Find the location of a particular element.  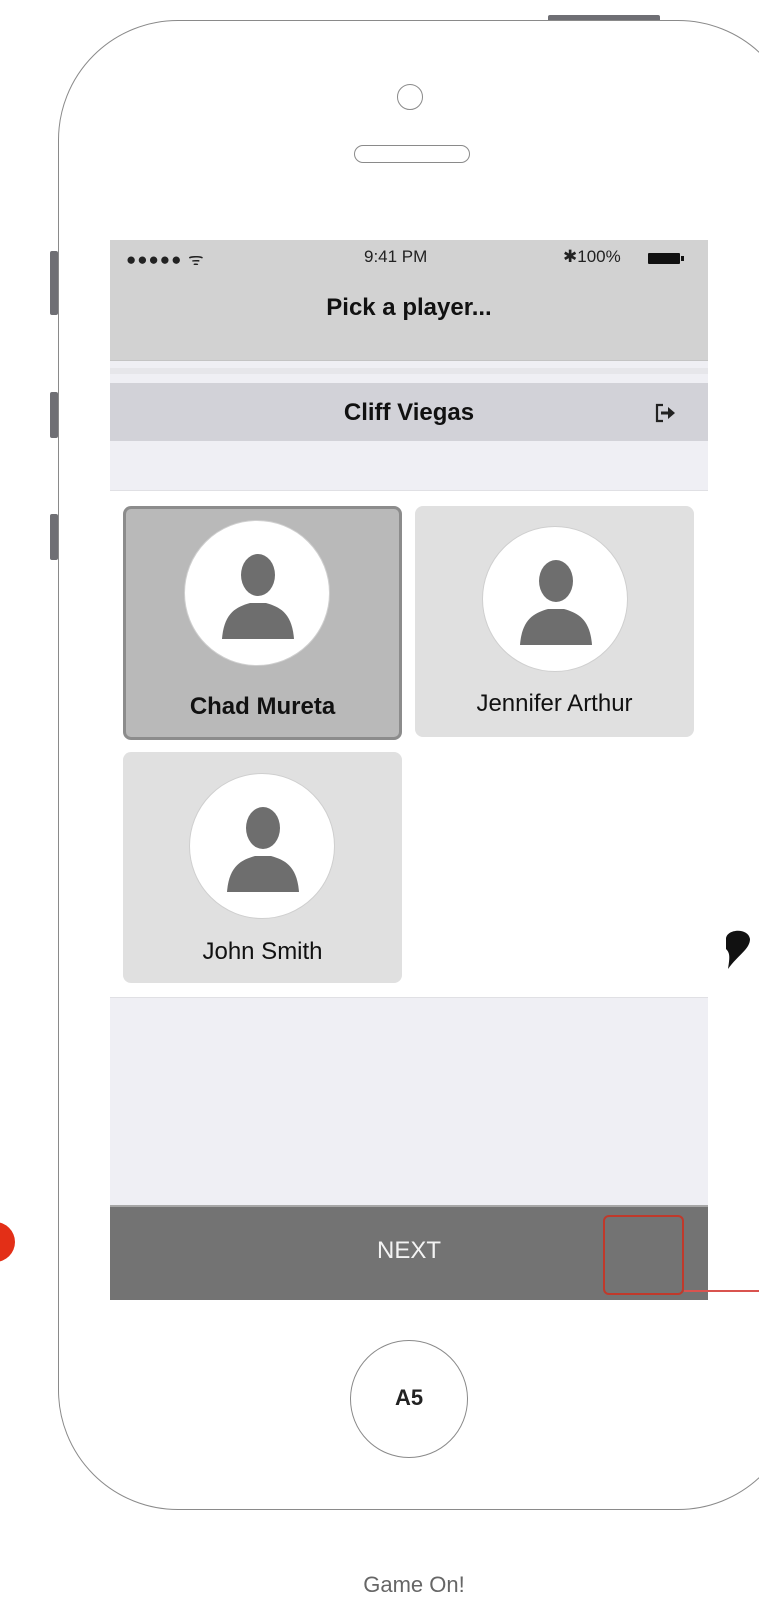

home-button: A5 is located at coordinates (409, 1399).